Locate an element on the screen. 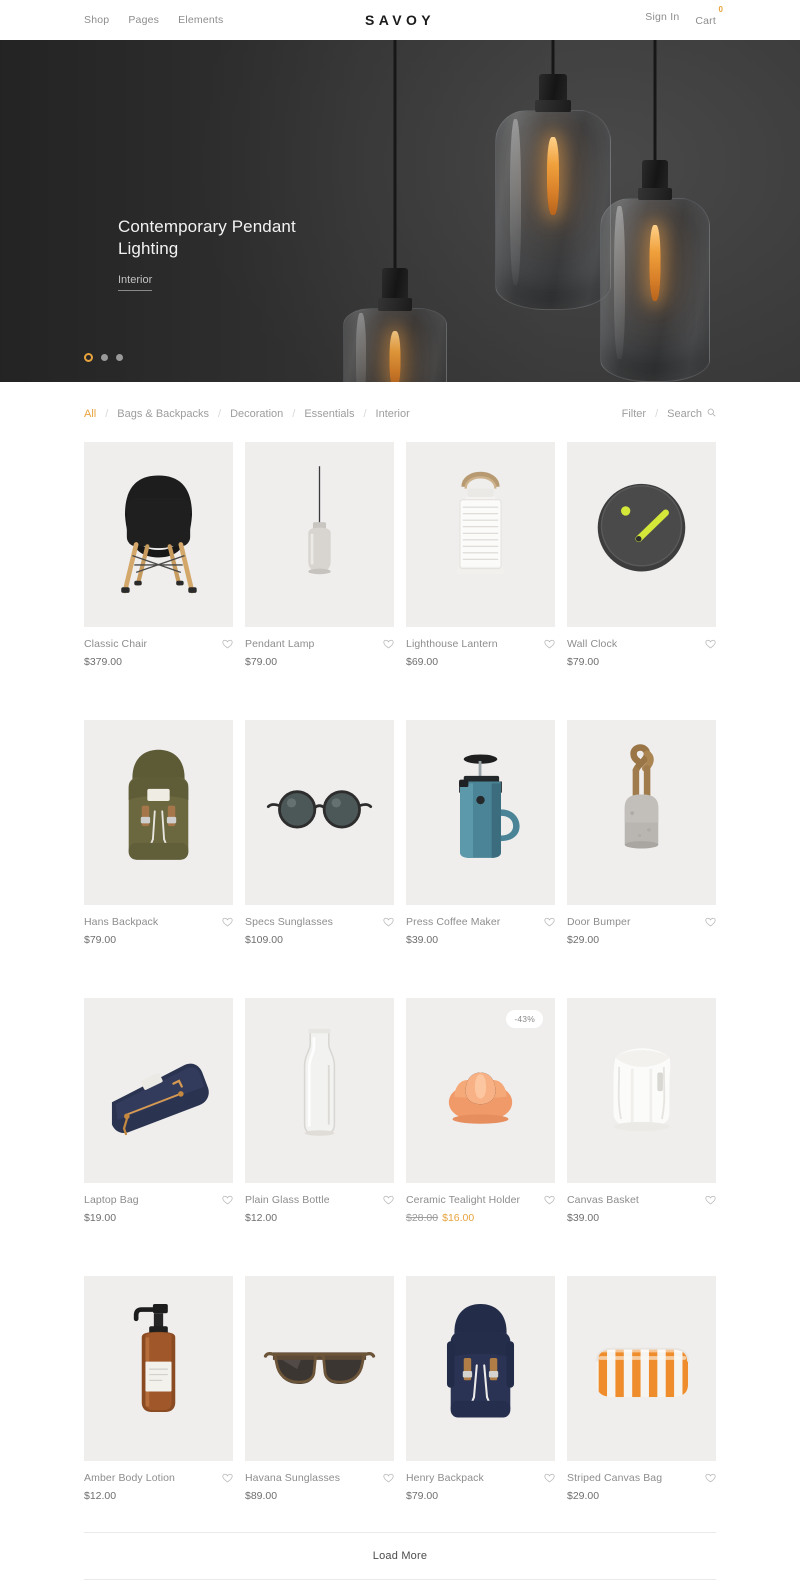 This screenshot has height=1580, width=800. lantern-icon is located at coordinates (480, 523).